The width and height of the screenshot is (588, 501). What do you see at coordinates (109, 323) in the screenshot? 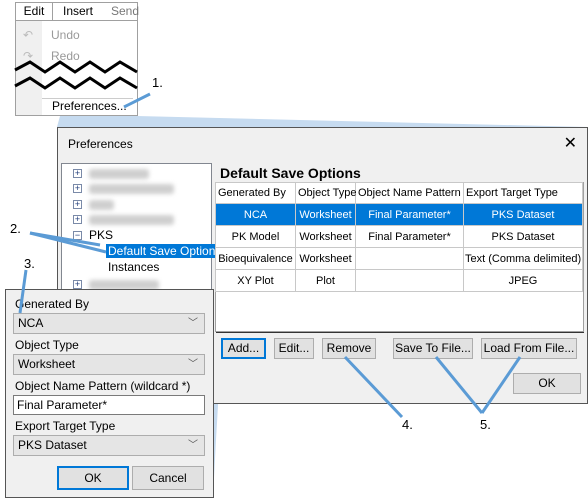
I see `generated-by-select: NCA ﹀` at bounding box center [109, 323].